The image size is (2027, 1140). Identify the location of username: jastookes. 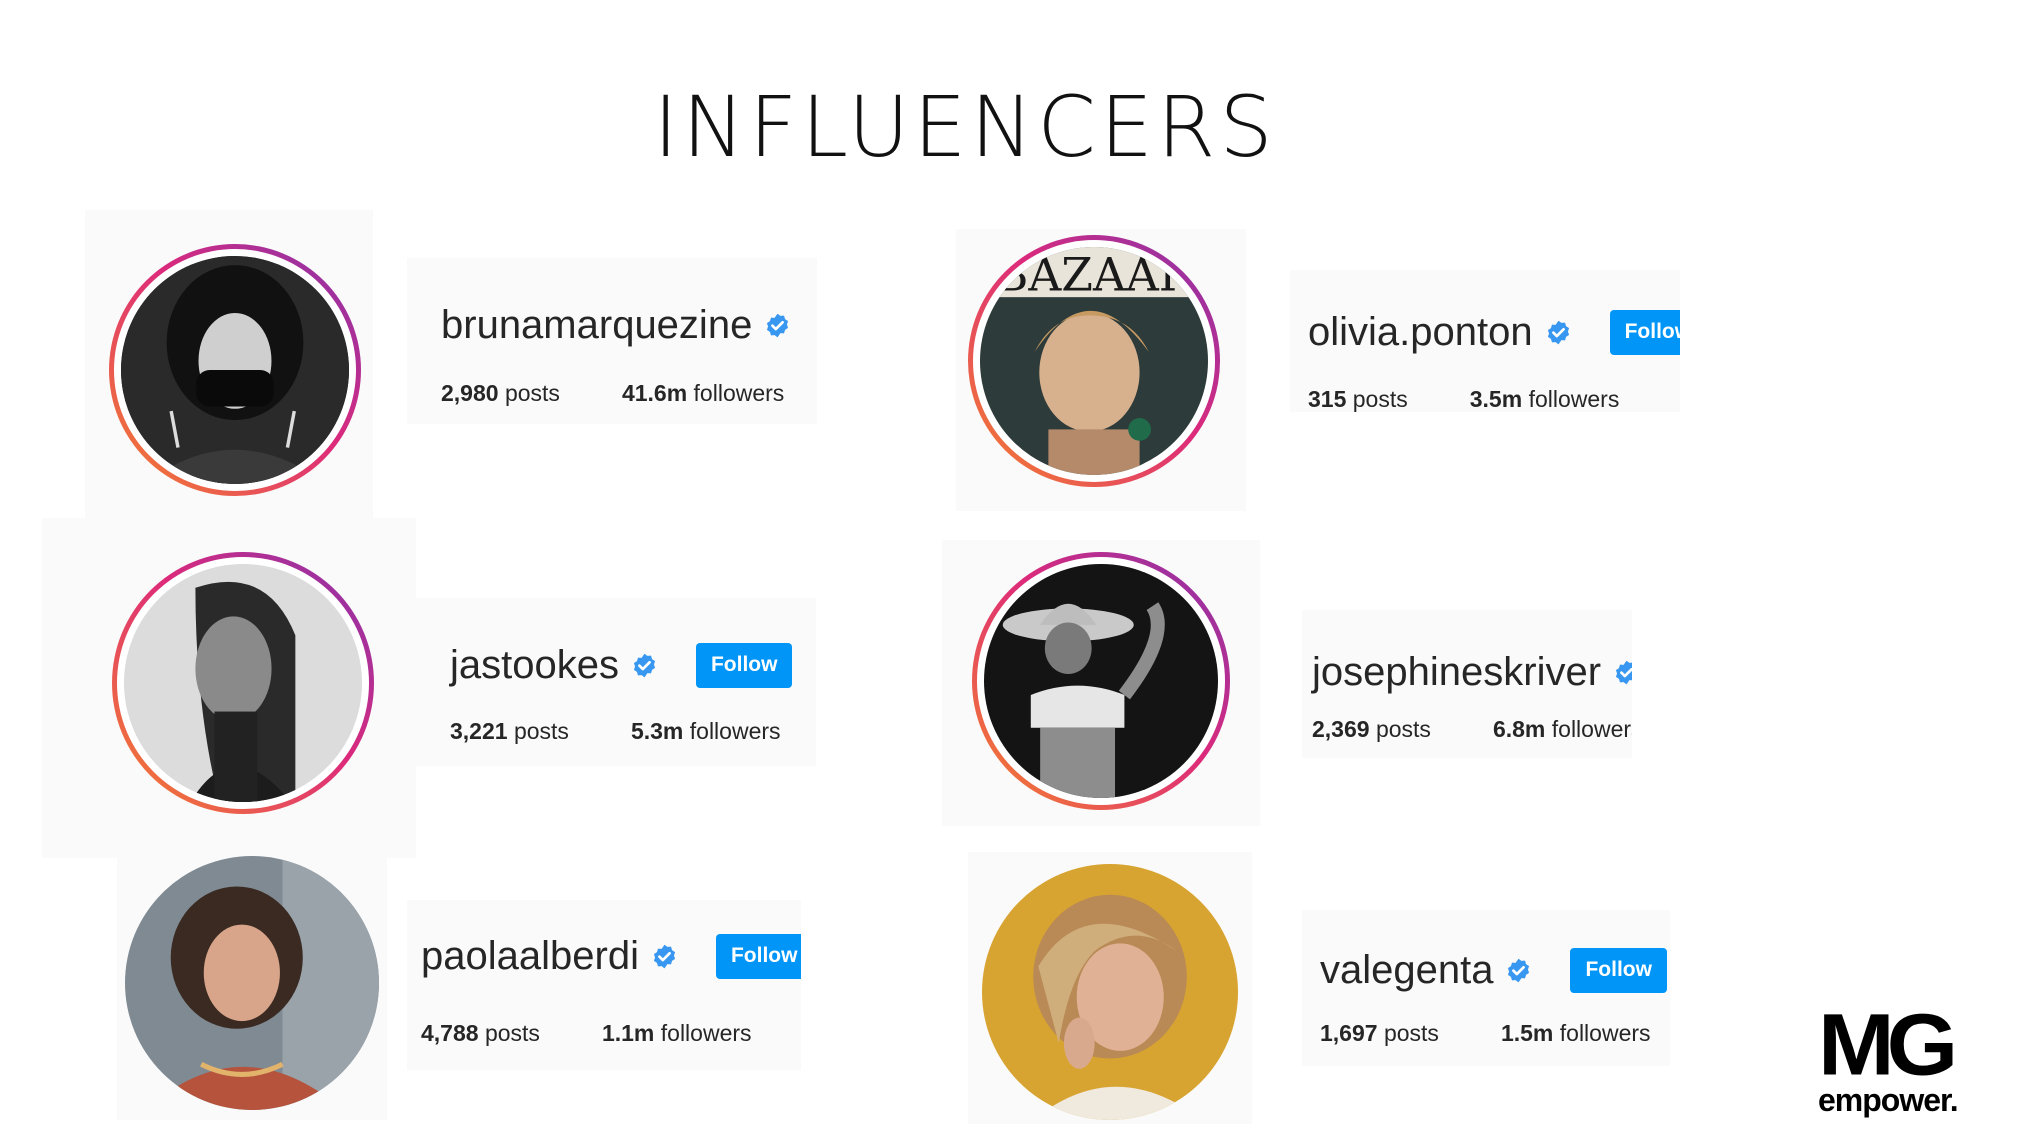
(534, 665).